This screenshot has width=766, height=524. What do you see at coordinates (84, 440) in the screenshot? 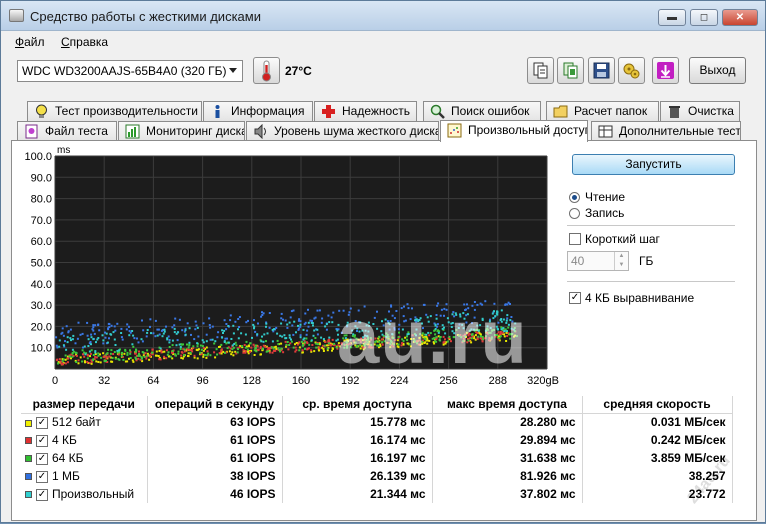
I see `transfer-size-cell: ✓ 4 КБ` at bounding box center [84, 440].